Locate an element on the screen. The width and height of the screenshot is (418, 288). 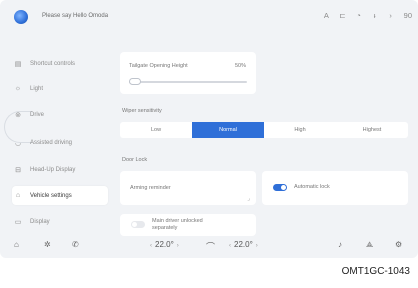
bottom-bar: ⌂ ✲ ✆ ‹ 22.0° › ⌒ ‹ 22.0° › ♪ ⟁ ⚙ is located at coordinates (209, 246).